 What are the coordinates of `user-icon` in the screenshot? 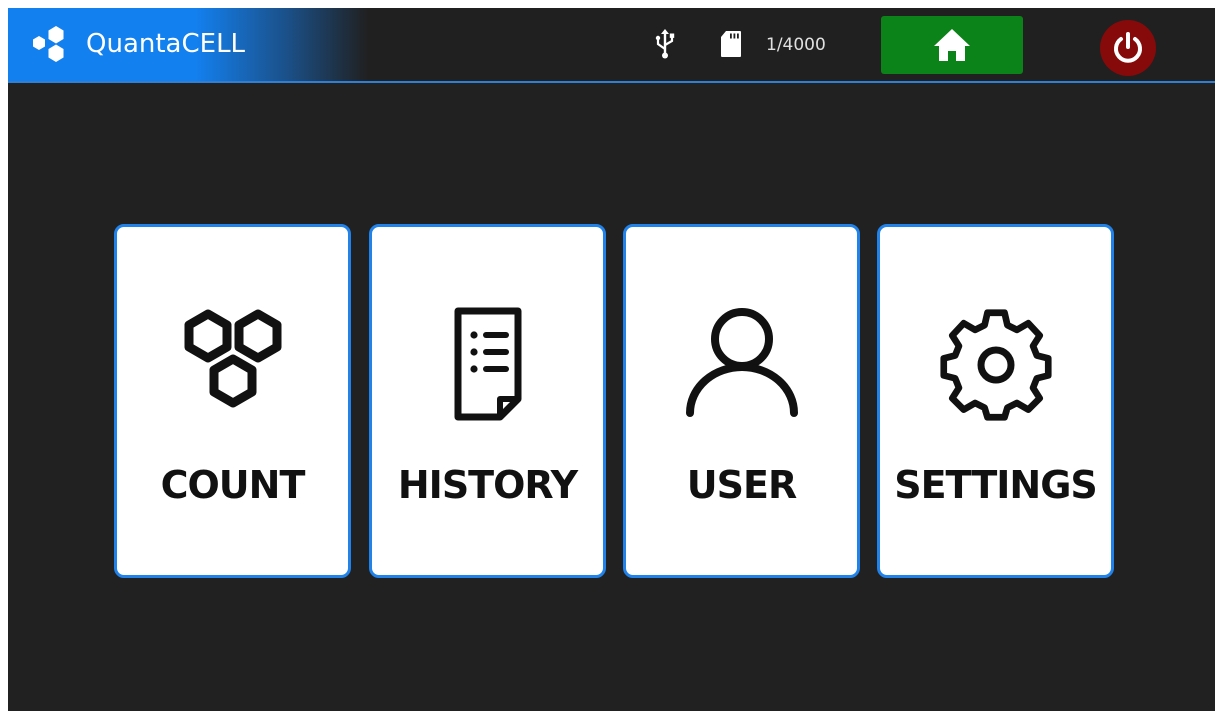 It's located at (741, 362).